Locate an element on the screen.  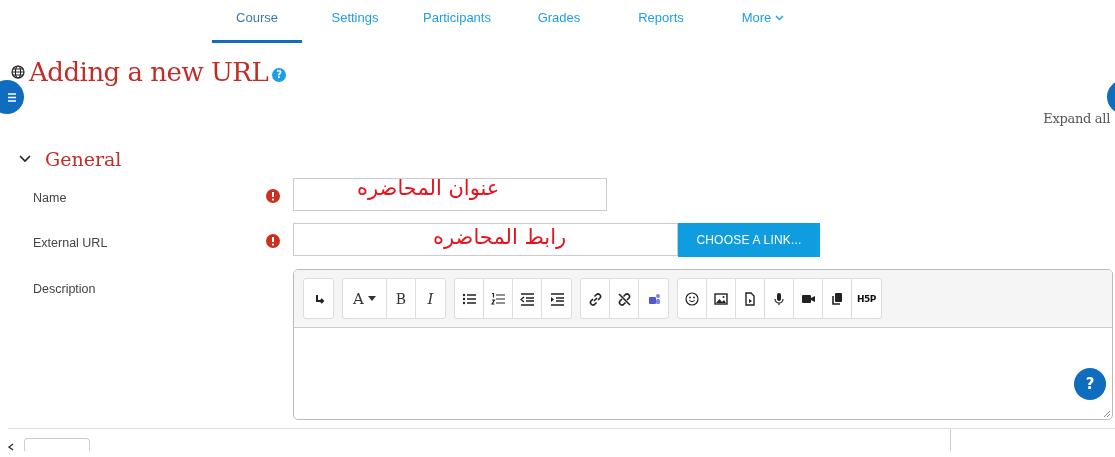
chevron-down-icon is located at coordinates (25, 159).